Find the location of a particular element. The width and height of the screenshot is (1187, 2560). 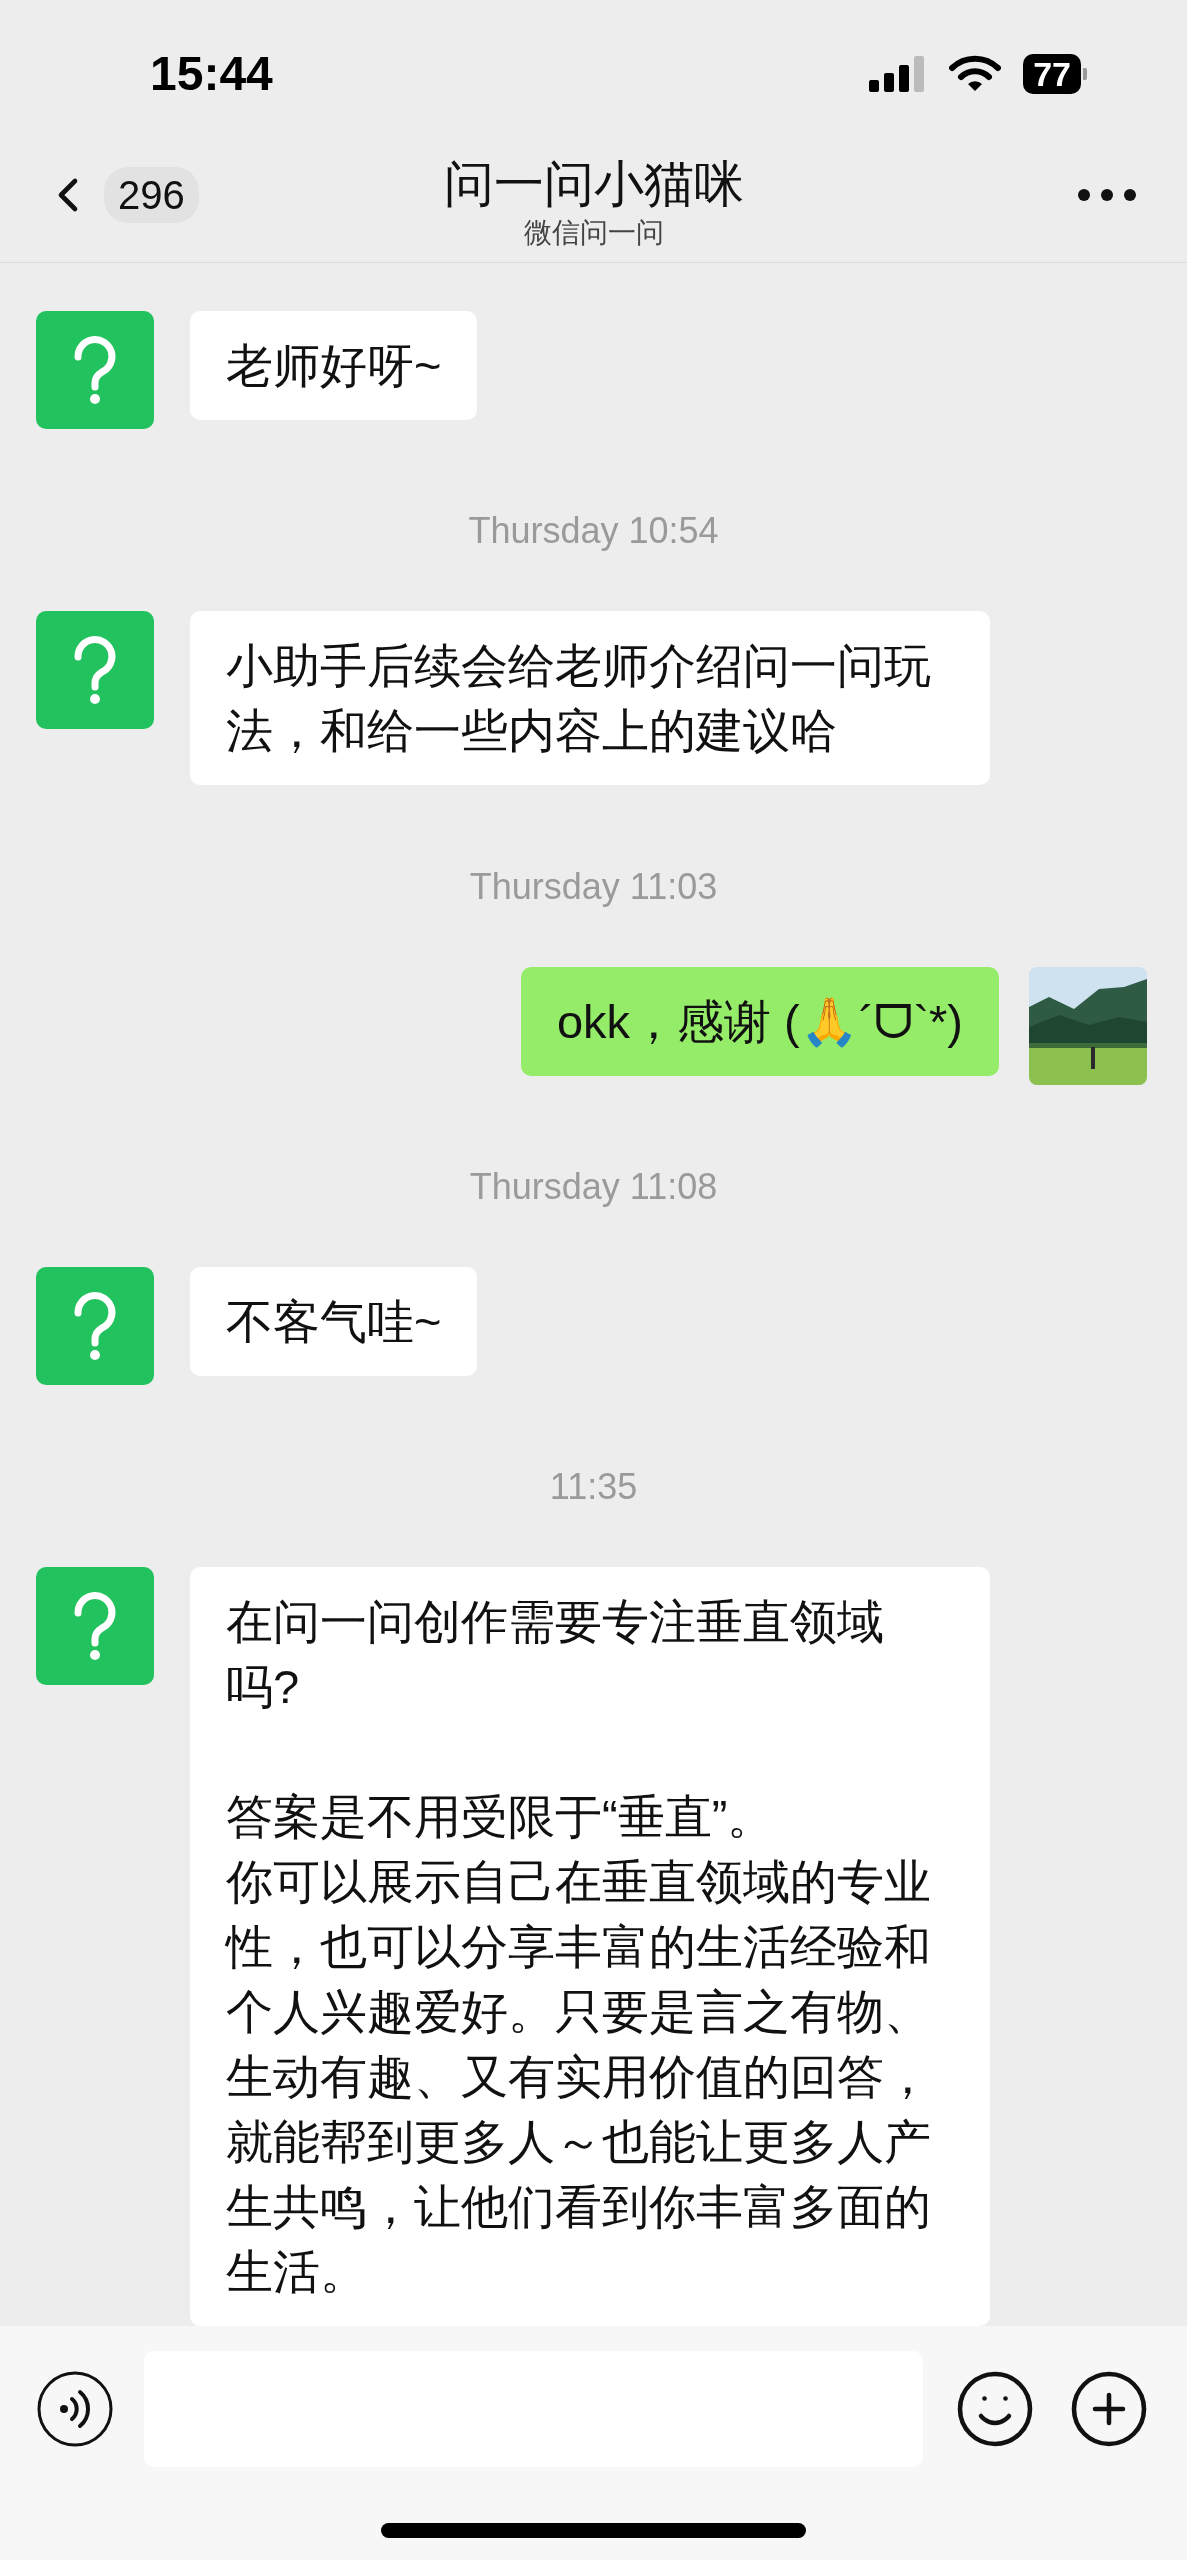

more-icon is located at coordinates (1107, 195).